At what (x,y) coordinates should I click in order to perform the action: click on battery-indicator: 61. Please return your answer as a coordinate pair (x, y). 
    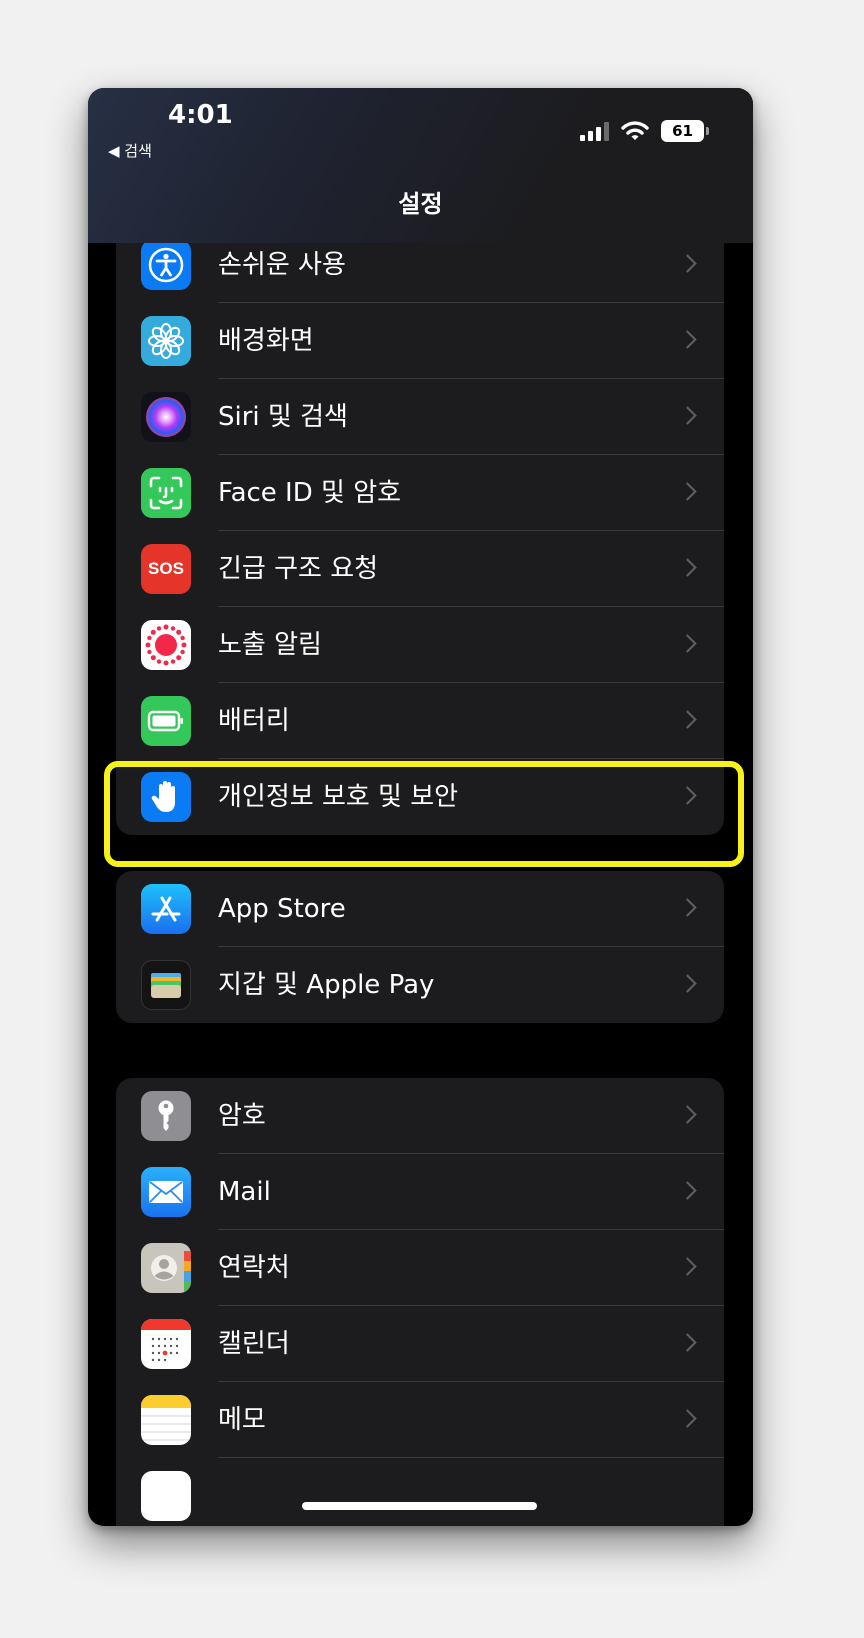
    Looking at the image, I should click on (685, 131).